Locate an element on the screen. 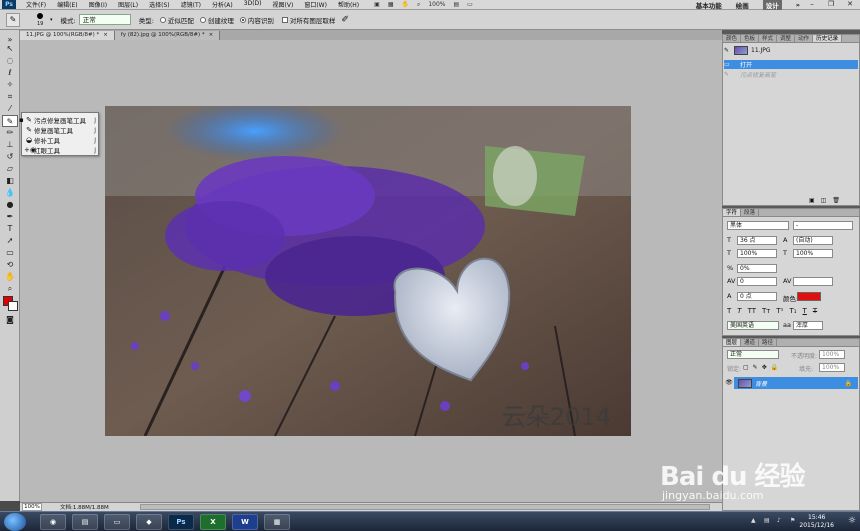 The width and height of the screenshot is (860, 531). restore-icon: ❐ is located at coordinates (831, 4).